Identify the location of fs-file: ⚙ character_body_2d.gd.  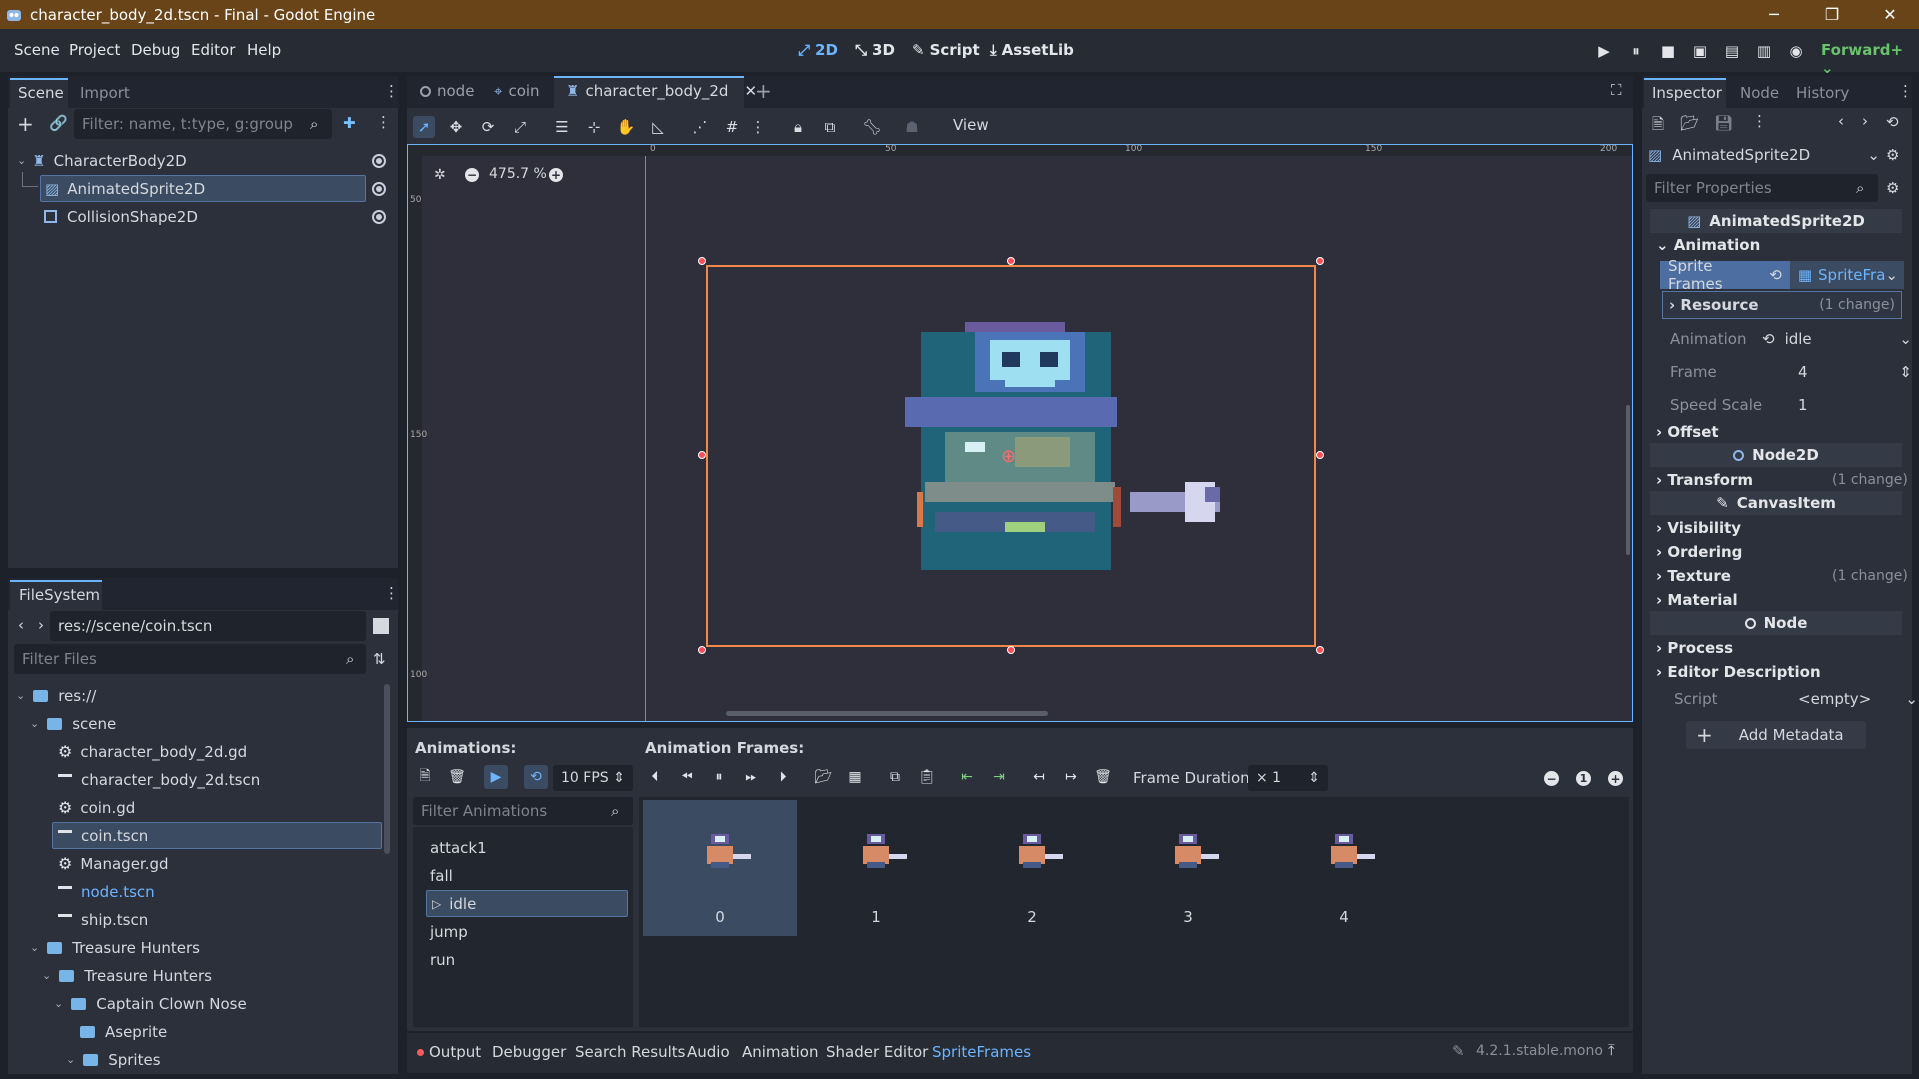
(152, 751).